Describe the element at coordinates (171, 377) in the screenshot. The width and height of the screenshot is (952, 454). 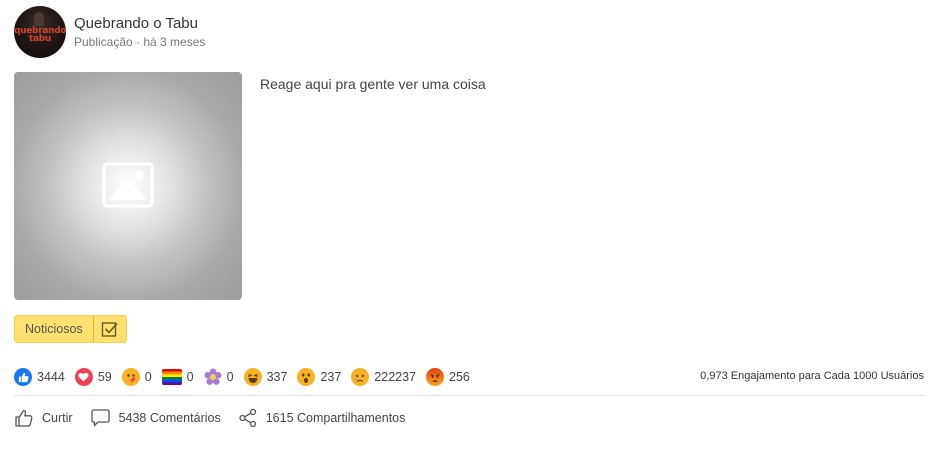
I see `rainbow-flag-icon` at that location.